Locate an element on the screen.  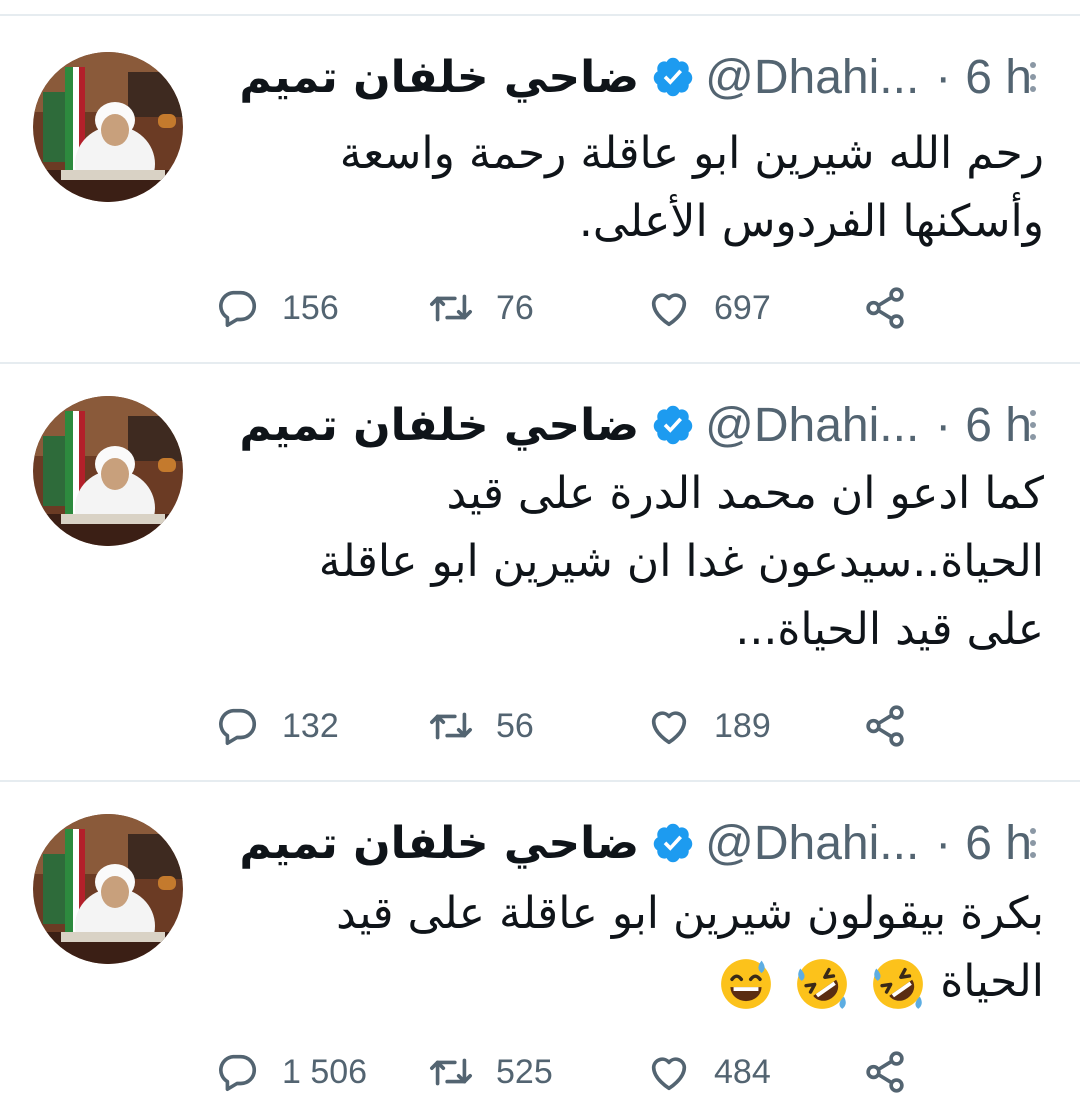
retweet-button: 525 is located at coordinates (490, 1072).